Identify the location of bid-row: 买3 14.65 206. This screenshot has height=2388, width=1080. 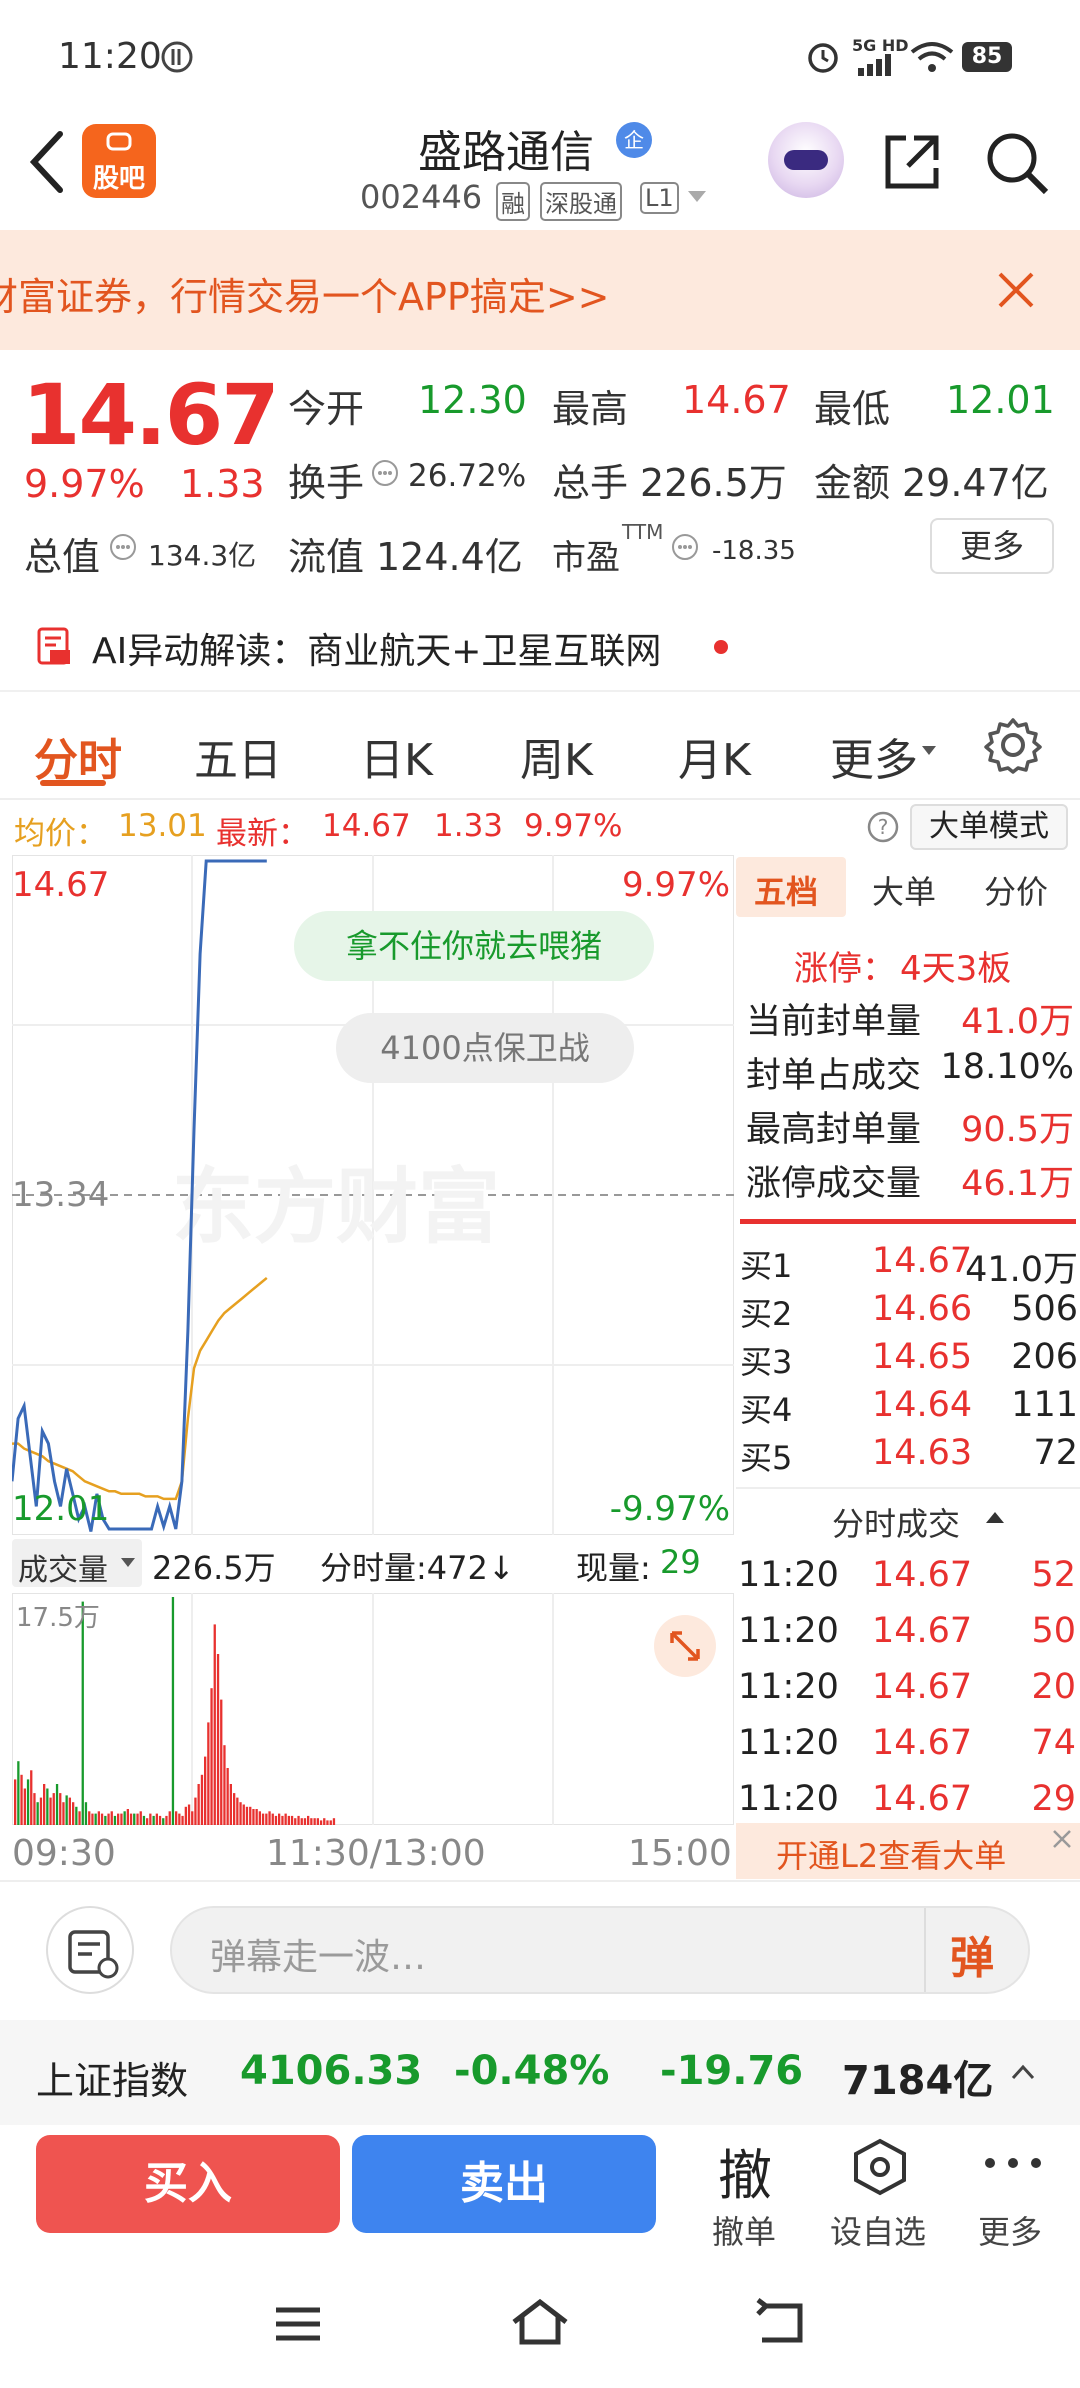
(908, 1361).